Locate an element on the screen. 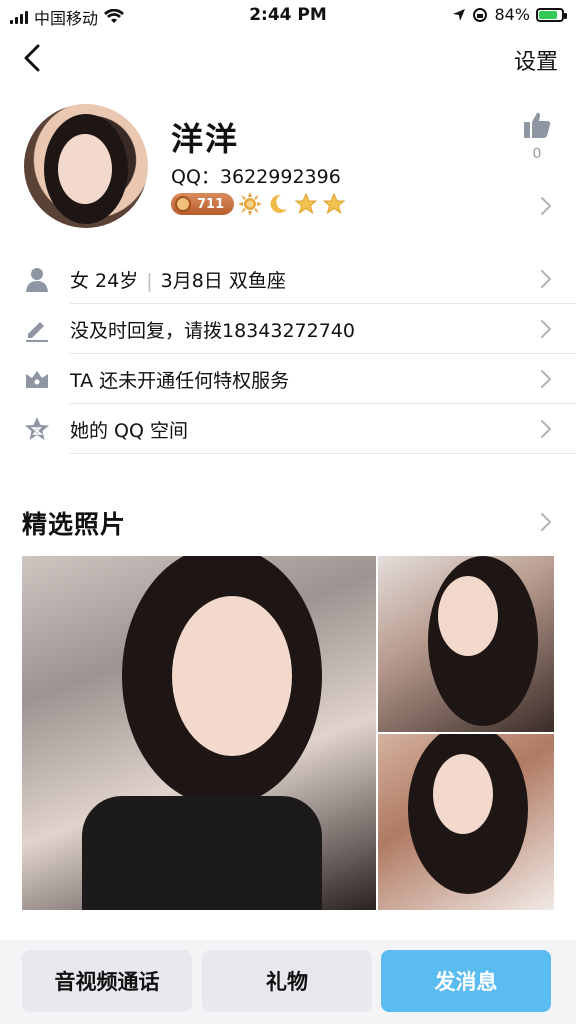 Image resolution: width=576 pixels, height=1024 pixels. info-basic-text: 女 24岁 | 3月8日 双鱼座 is located at coordinates (178, 279).